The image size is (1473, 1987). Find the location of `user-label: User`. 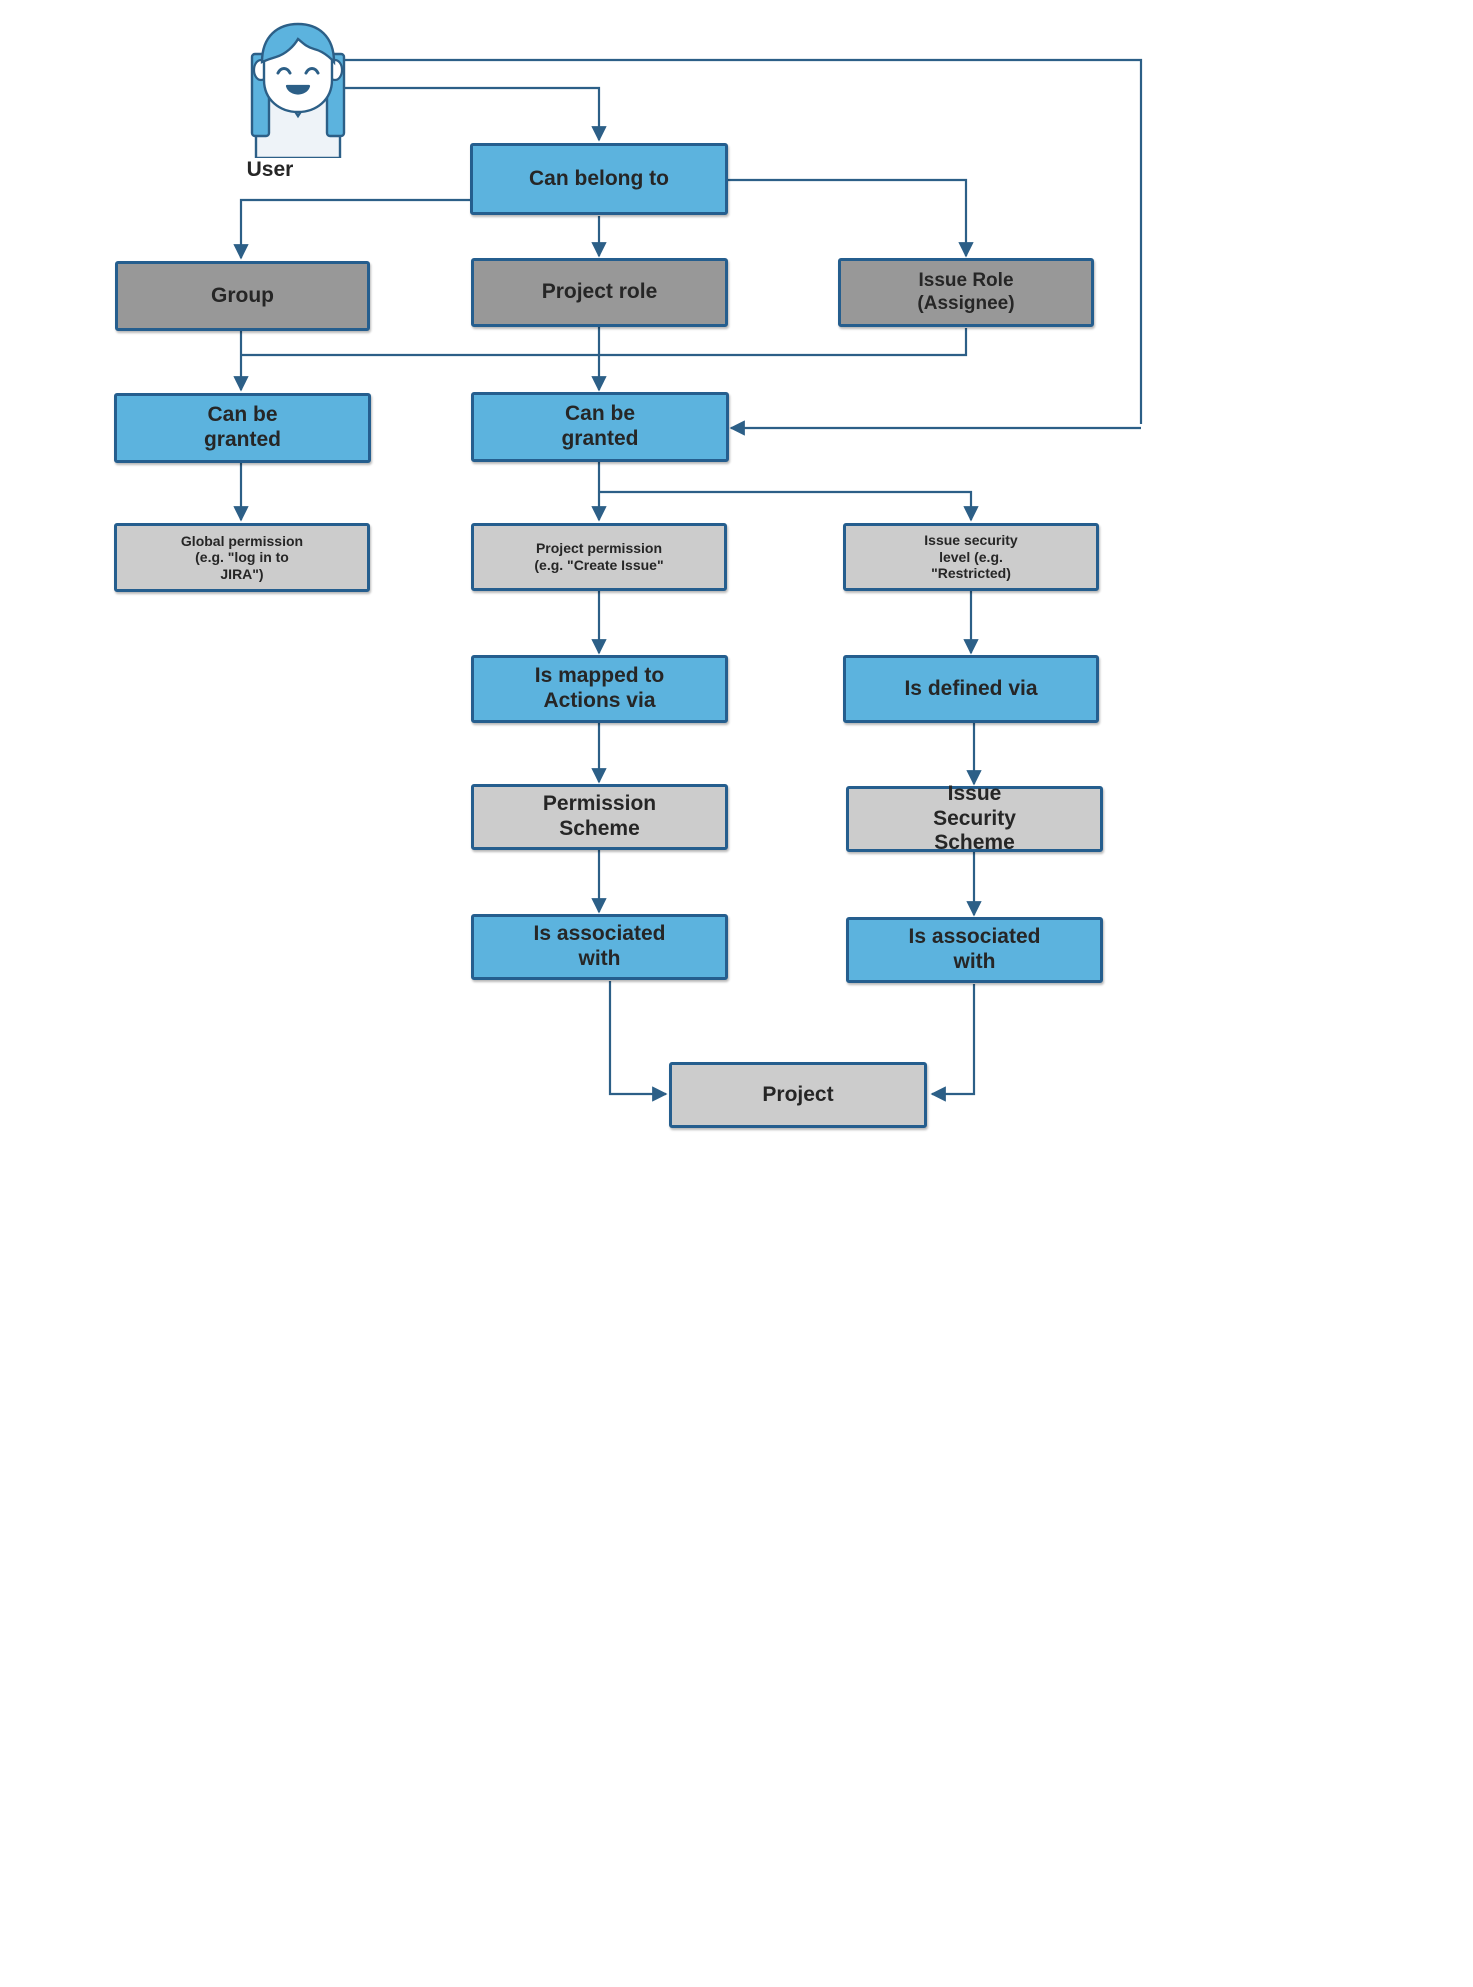

user-label: User is located at coordinates (270, 169).